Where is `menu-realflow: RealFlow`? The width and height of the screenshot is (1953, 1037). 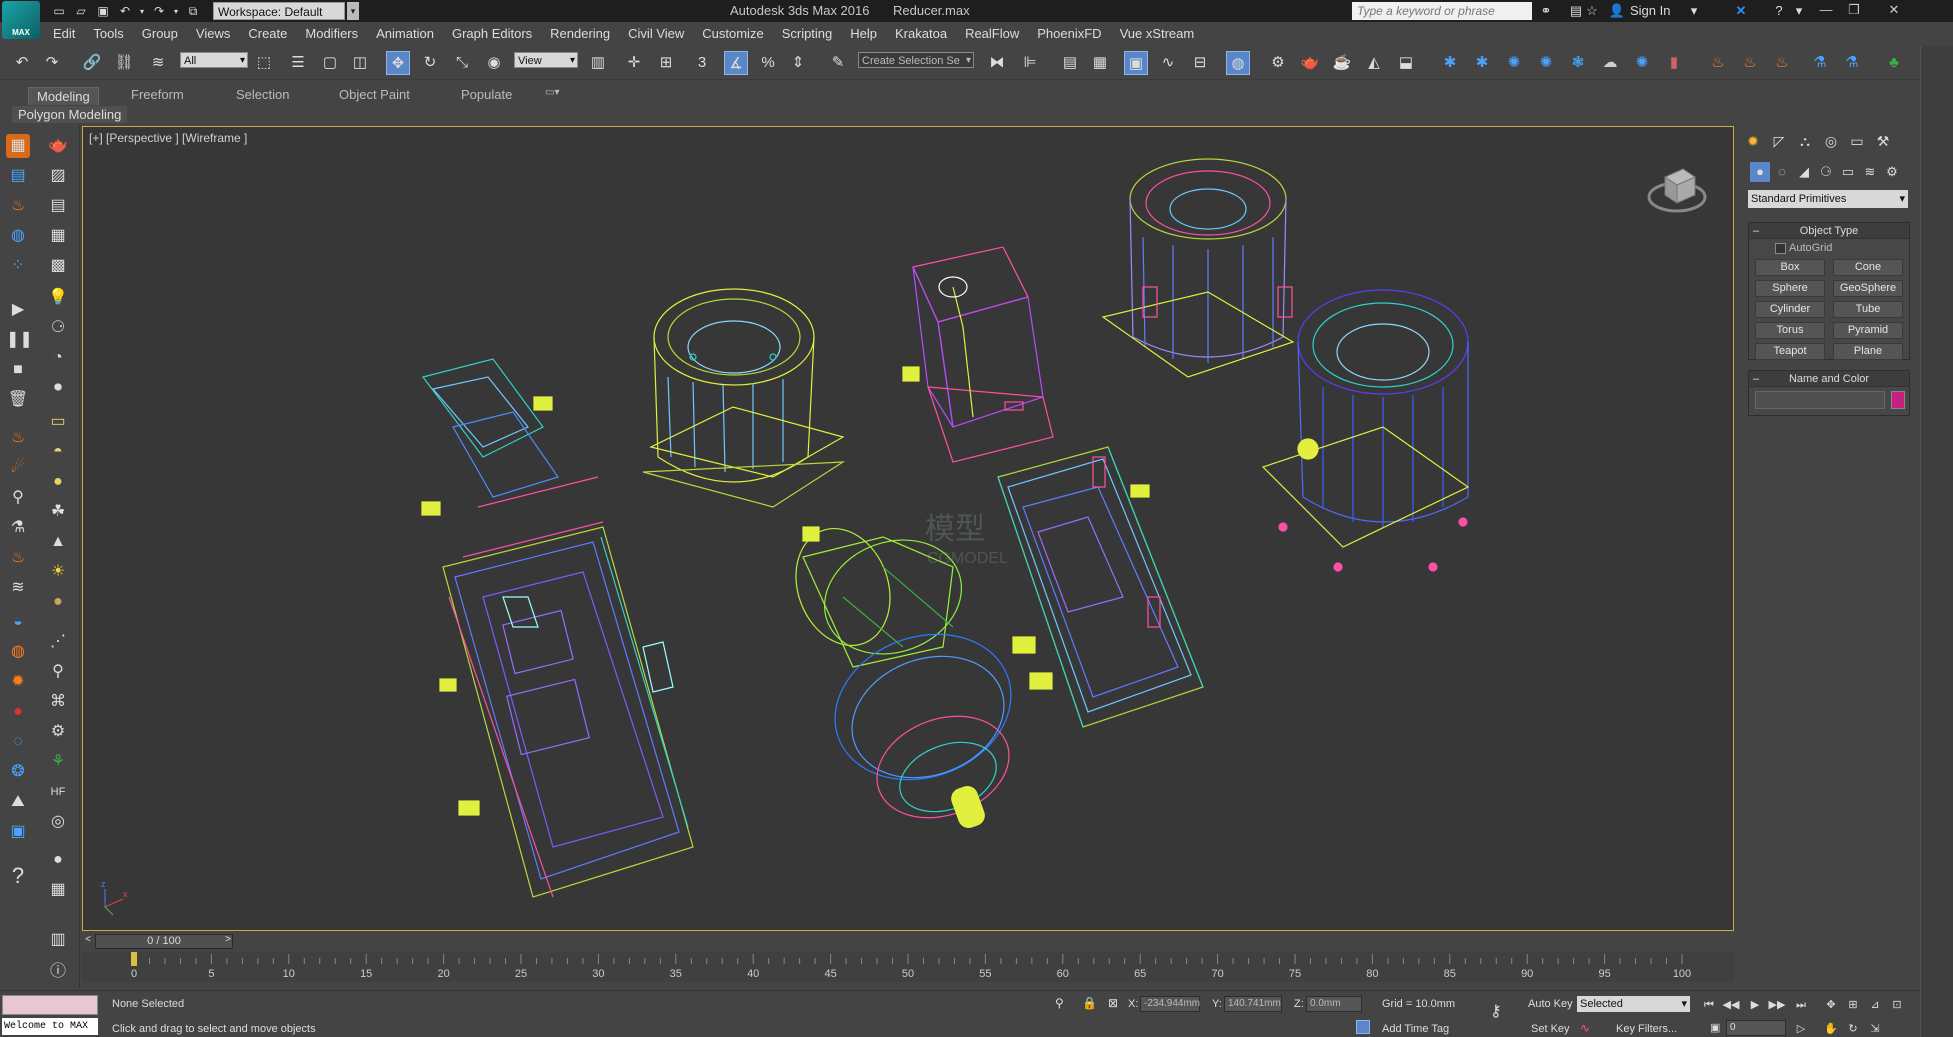 menu-realflow: RealFlow is located at coordinates (992, 33).